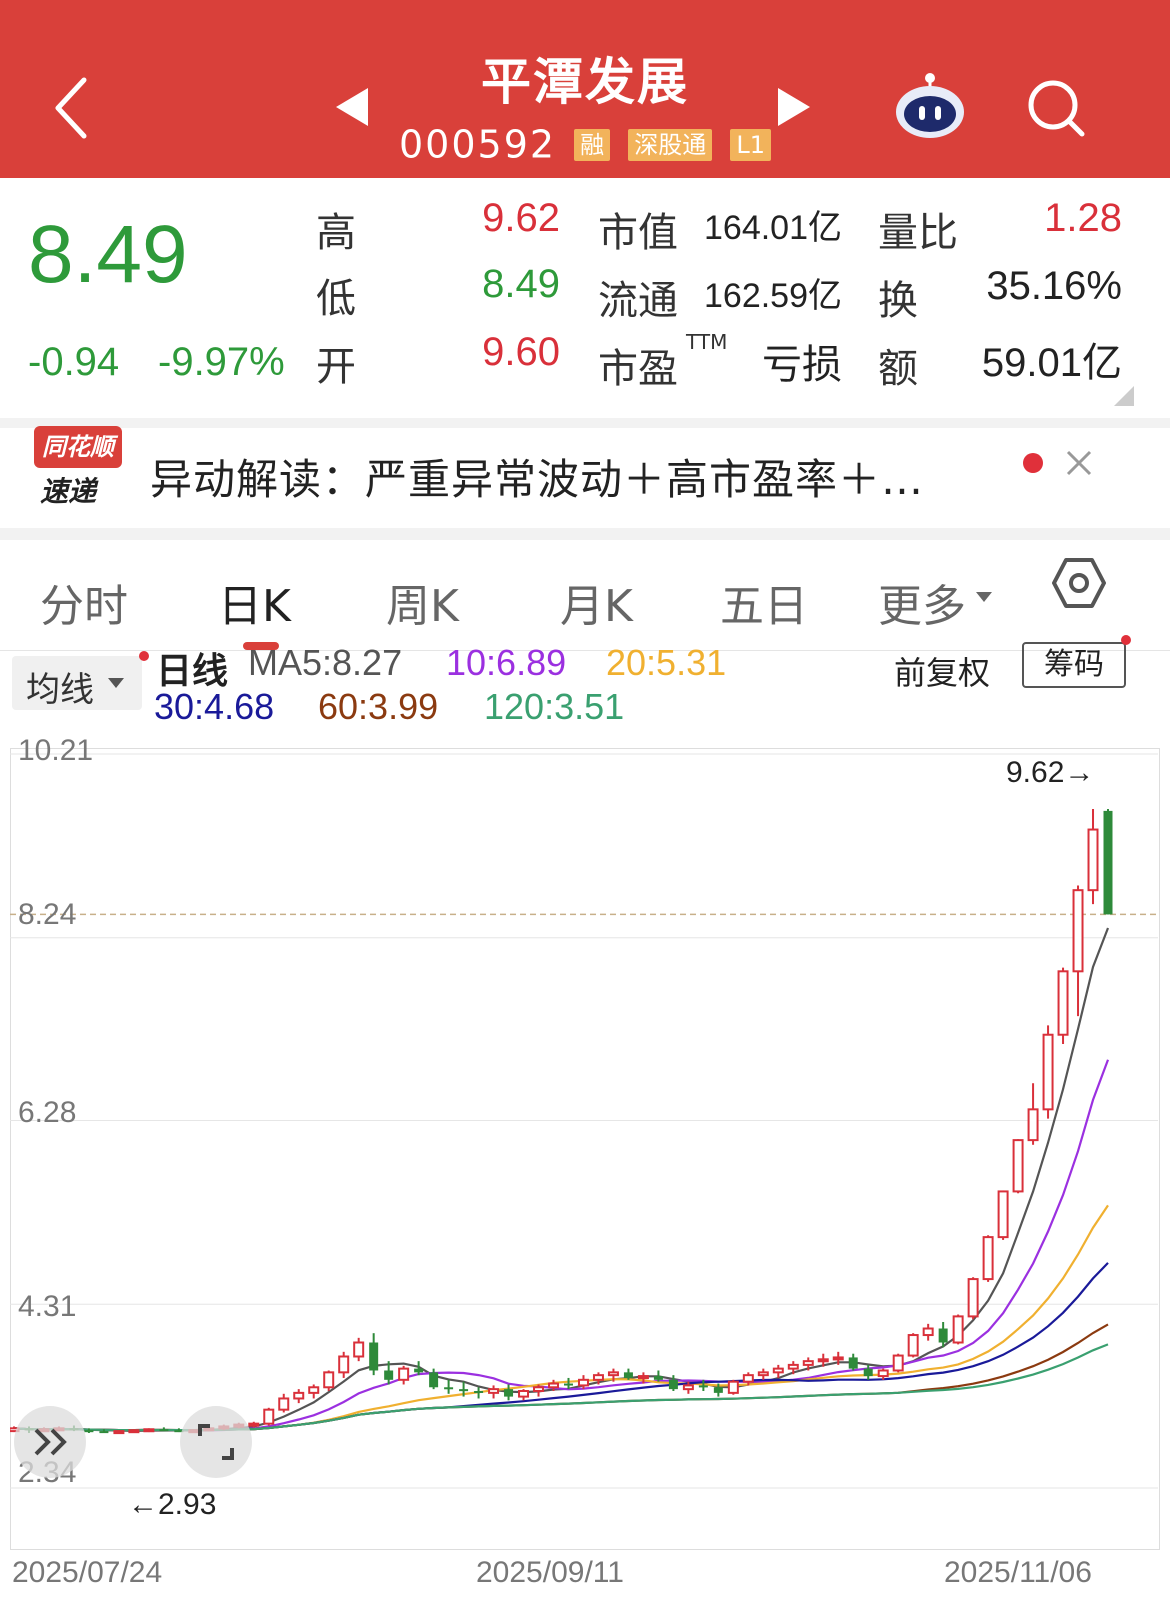 Image resolution: width=1170 pixels, height=1614 pixels. What do you see at coordinates (214, 706) in the screenshot?
I see `ma30-value: 30:4.68` at bounding box center [214, 706].